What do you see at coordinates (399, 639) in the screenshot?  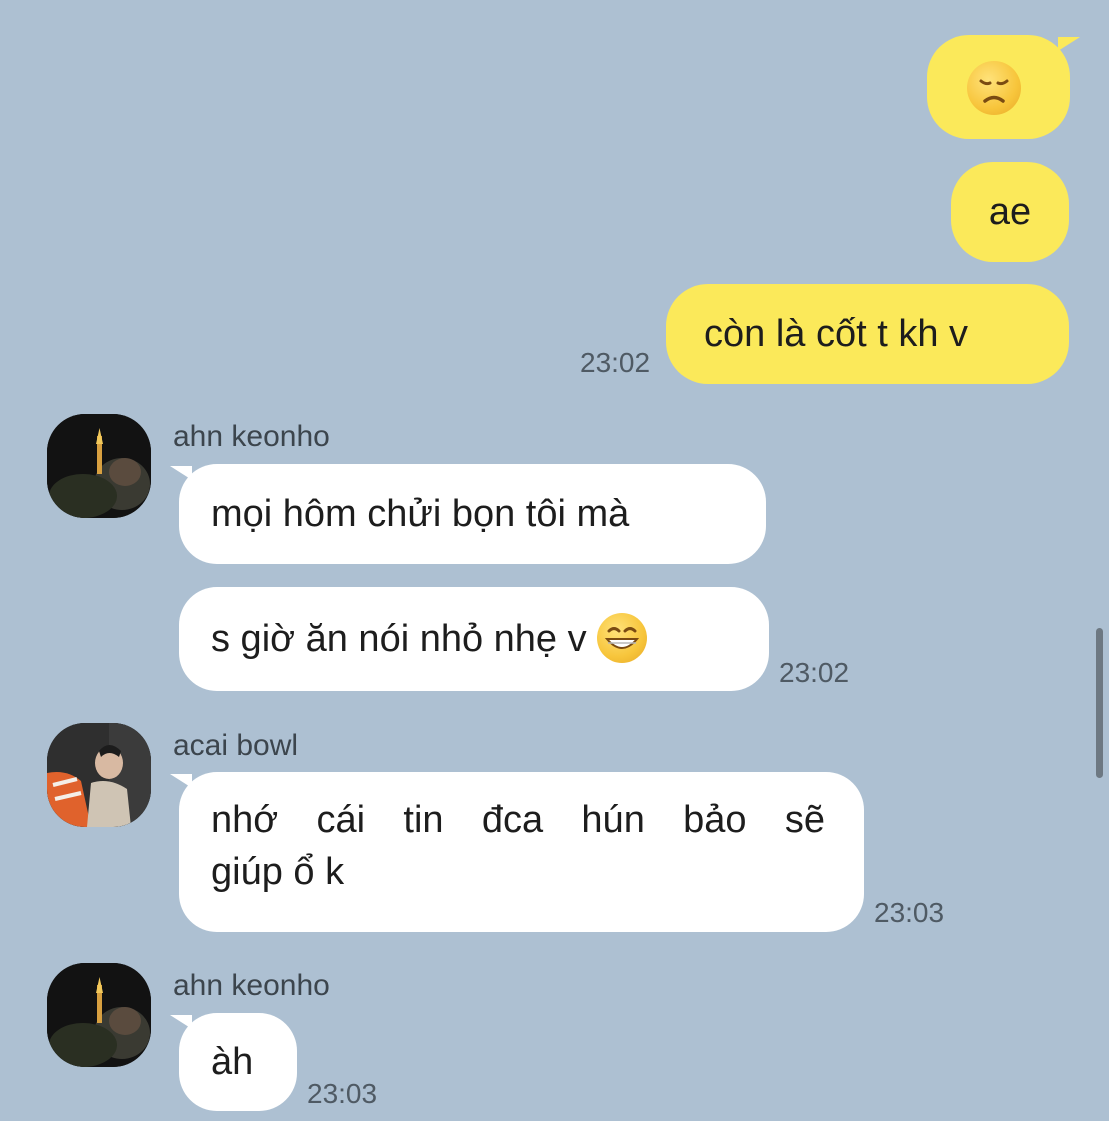 I see `incoming-message-text: s giờ ăn nói nhỏ nhẹ v` at bounding box center [399, 639].